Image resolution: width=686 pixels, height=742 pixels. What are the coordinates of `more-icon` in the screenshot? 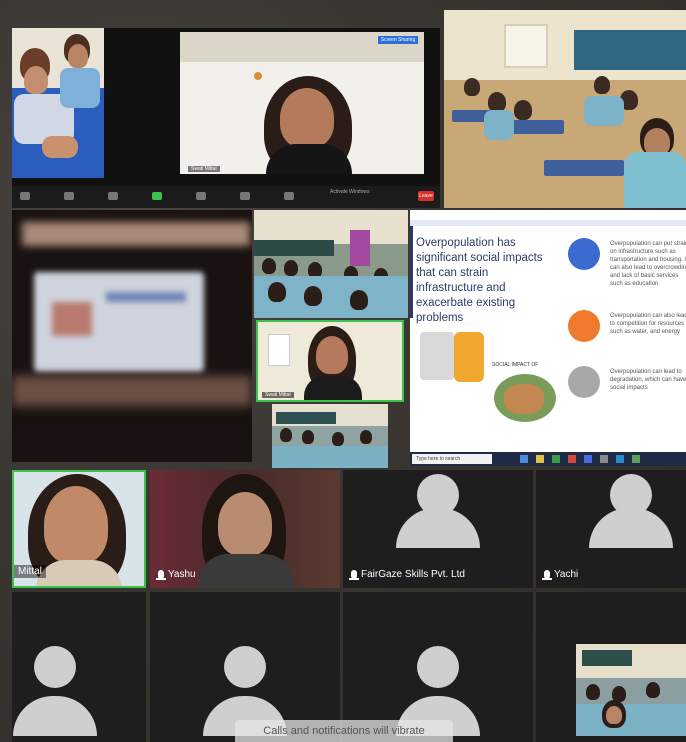 It's located at (289, 196).